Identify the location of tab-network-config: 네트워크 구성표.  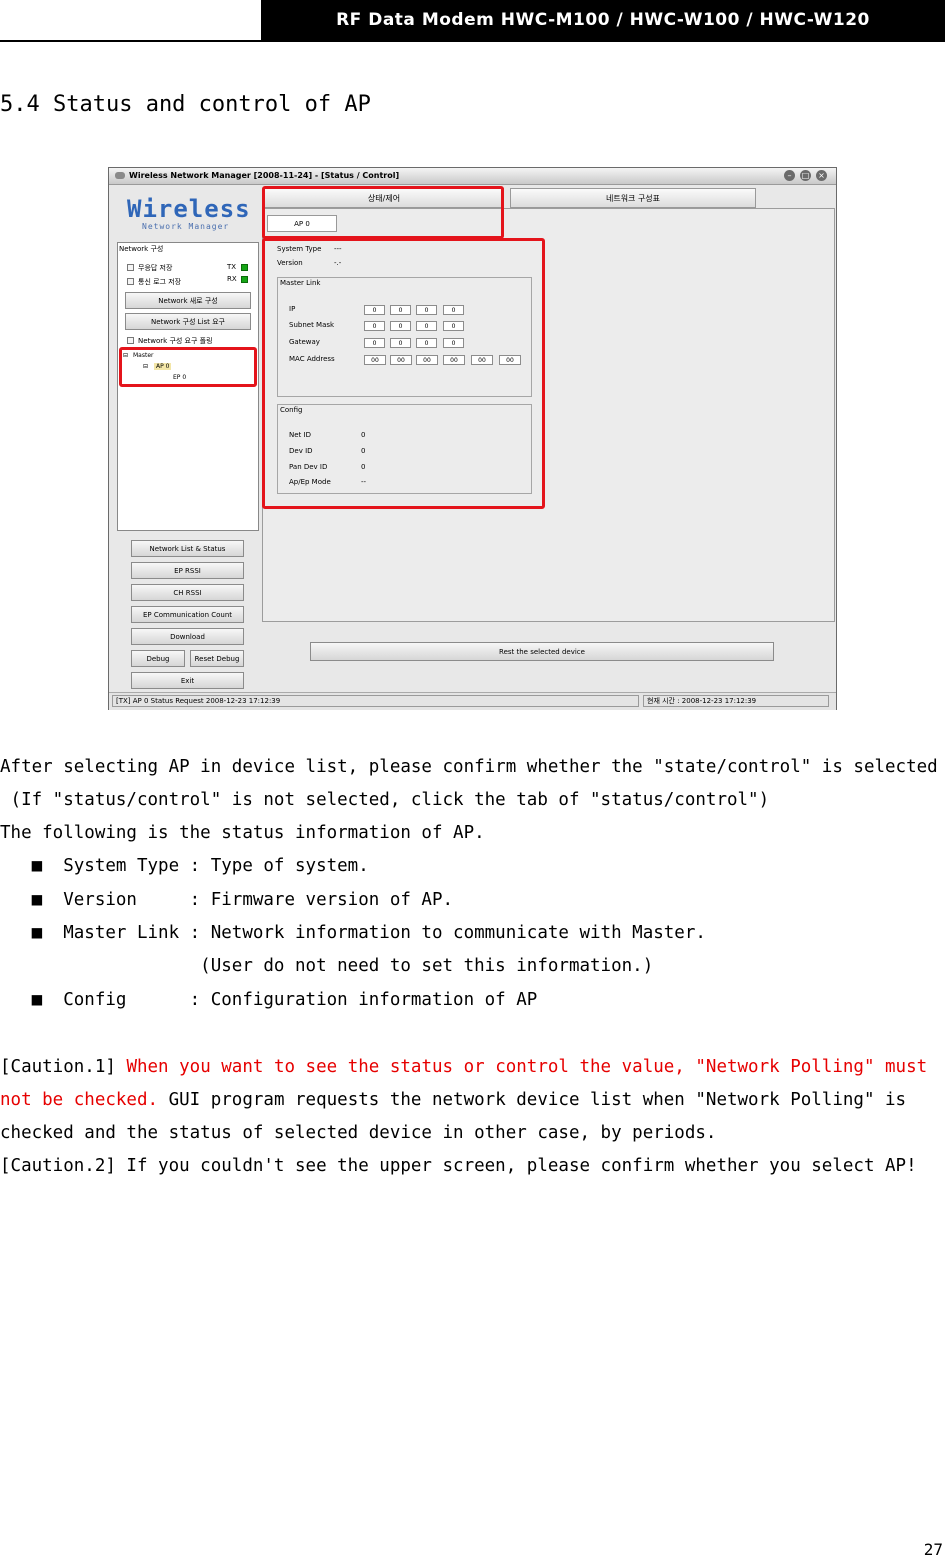
(633, 198).